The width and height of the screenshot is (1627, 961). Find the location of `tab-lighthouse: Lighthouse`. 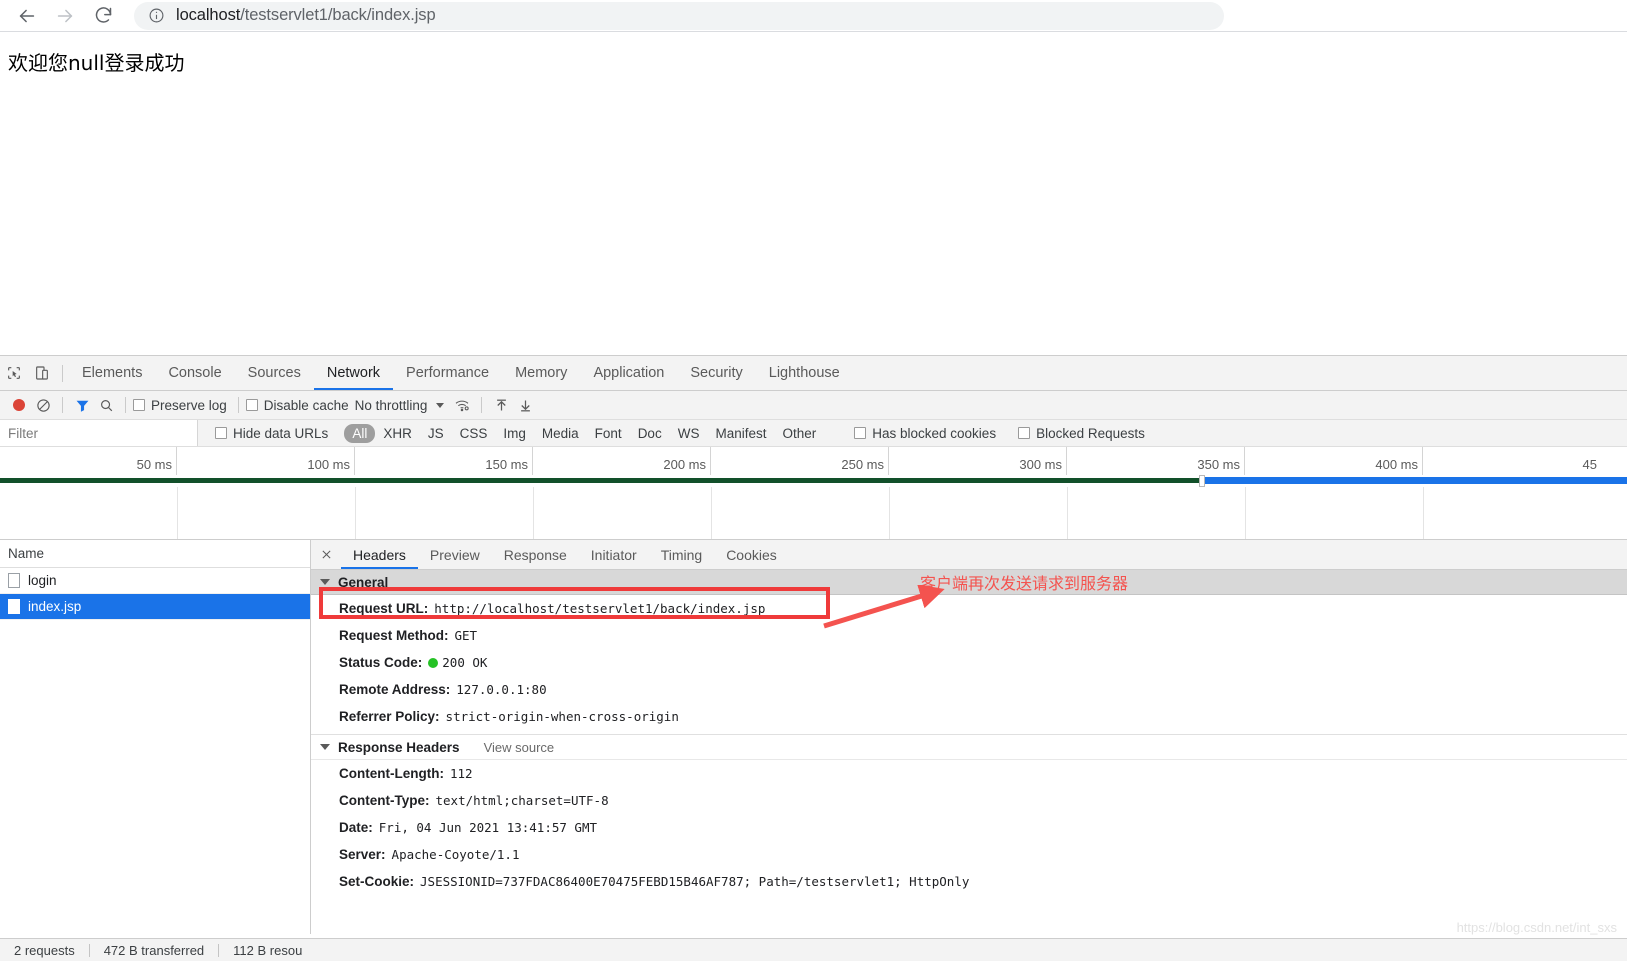

tab-lighthouse: Lighthouse is located at coordinates (804, 373).